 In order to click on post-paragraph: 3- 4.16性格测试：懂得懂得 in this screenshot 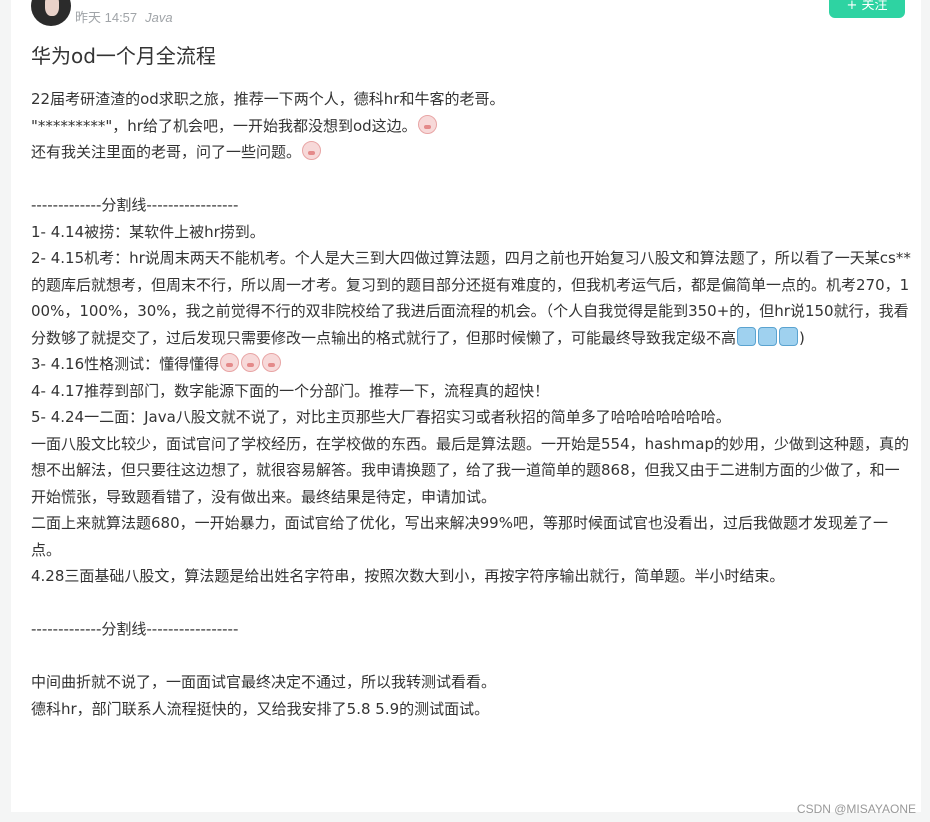, I will do `click(471, 364)`.